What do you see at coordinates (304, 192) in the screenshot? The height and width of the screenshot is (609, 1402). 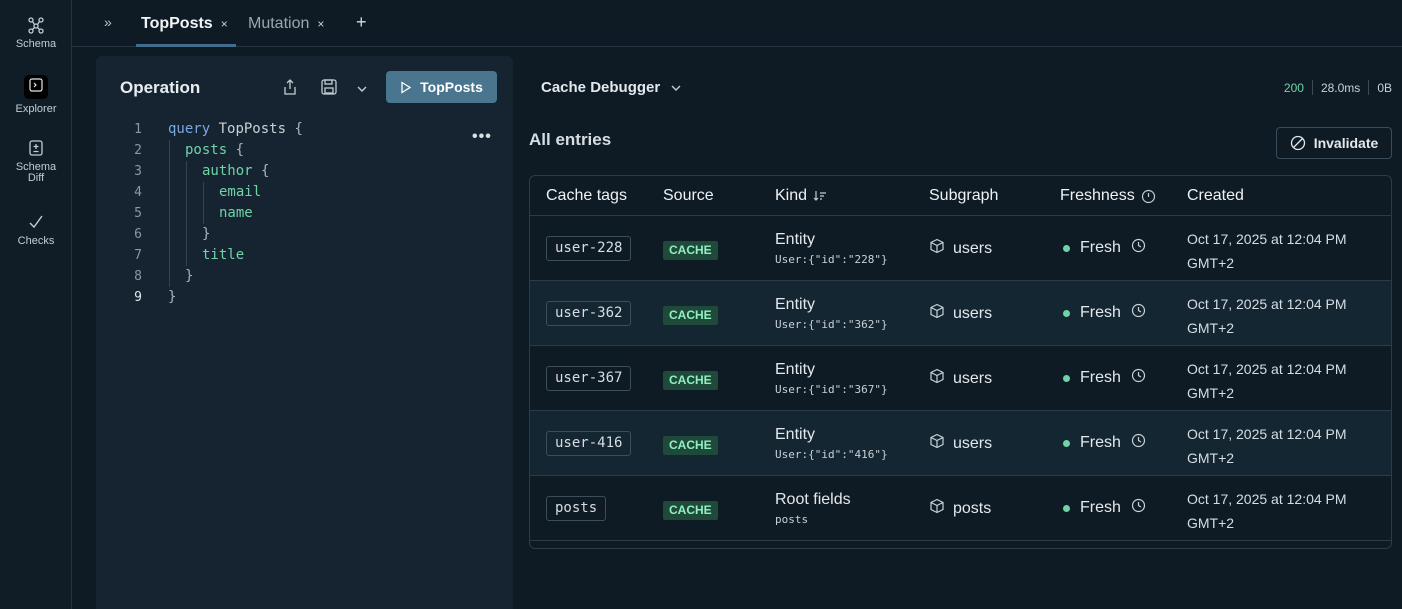 I see `code-line: 4 email` at bounding box center [304, 192].